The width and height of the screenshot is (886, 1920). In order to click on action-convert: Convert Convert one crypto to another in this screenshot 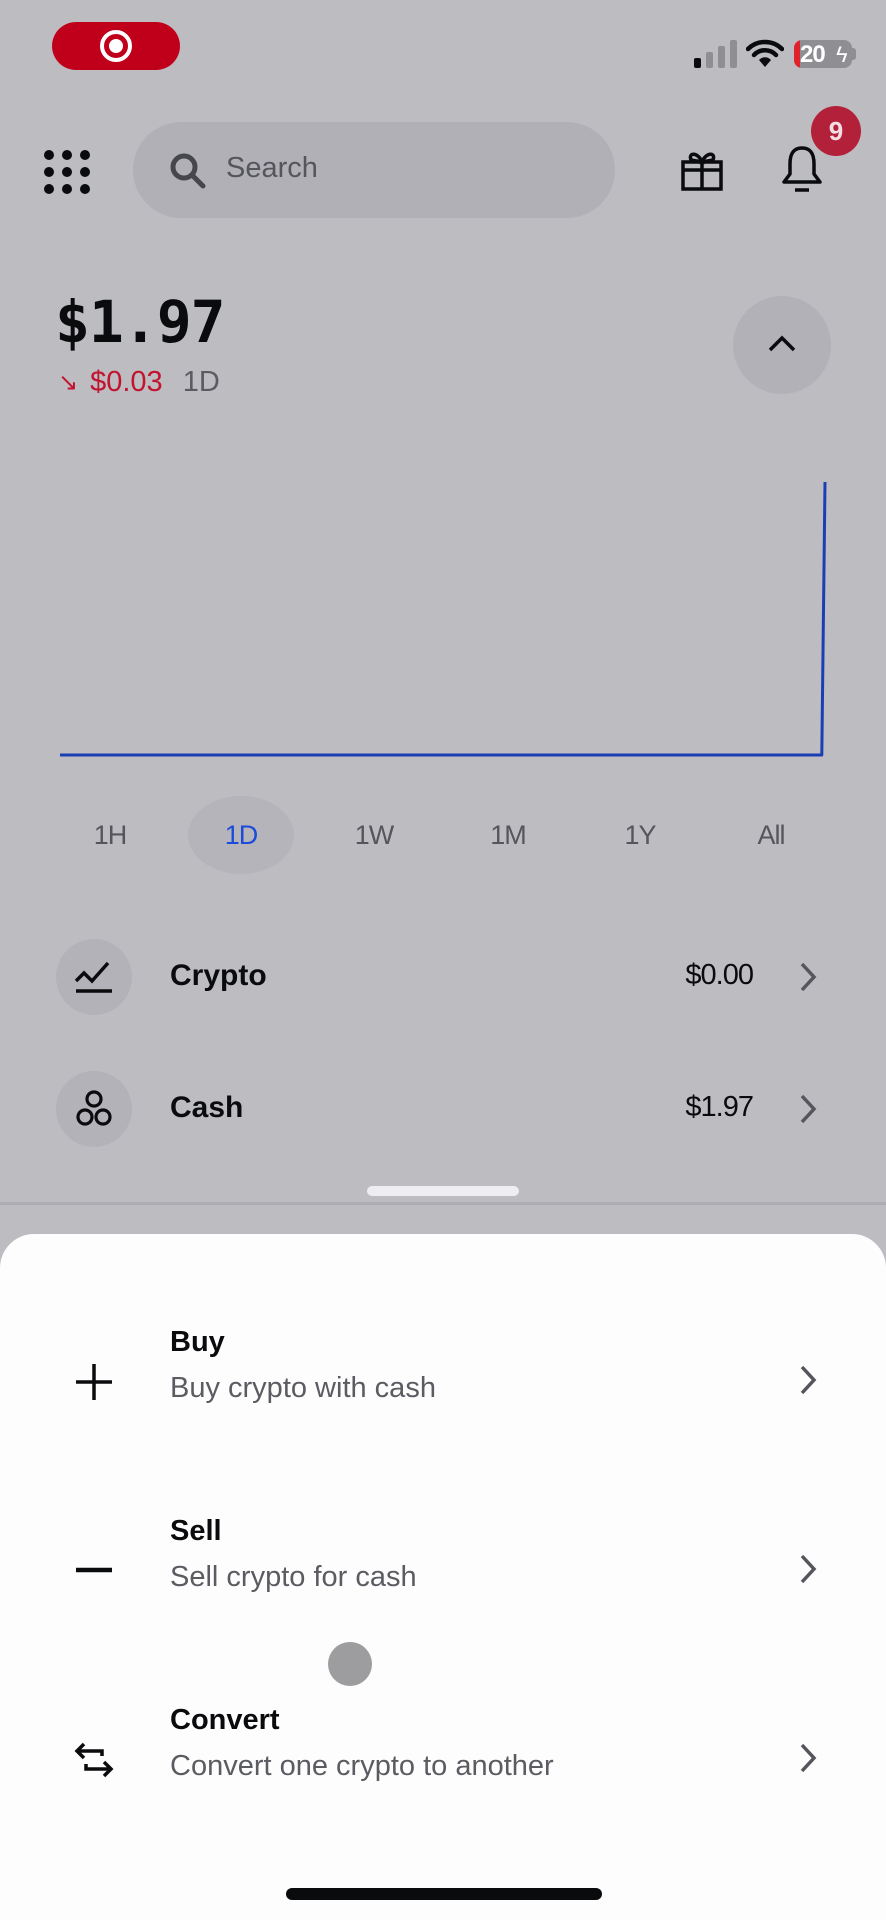, I will do `click(443, 1759)`.